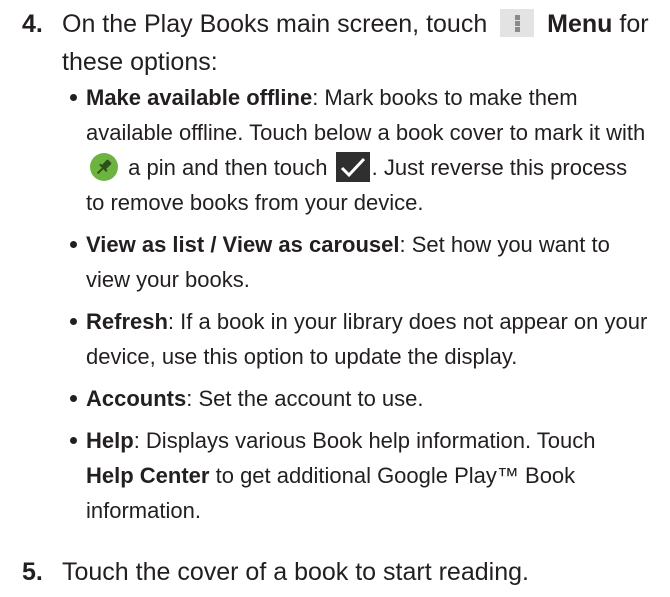 This screenshot has height=597, width=670. Describe the element at coordinates (580, 24) in the screenshot. I see `menu-label: Menu` at that location.